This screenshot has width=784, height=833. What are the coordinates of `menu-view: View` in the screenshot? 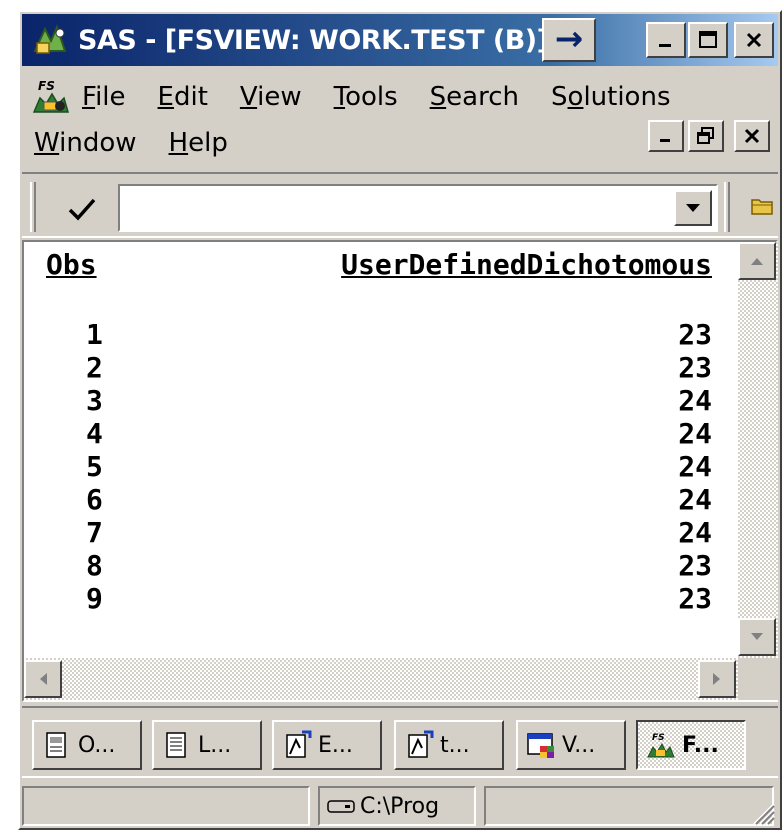 It's located at (271, 97).